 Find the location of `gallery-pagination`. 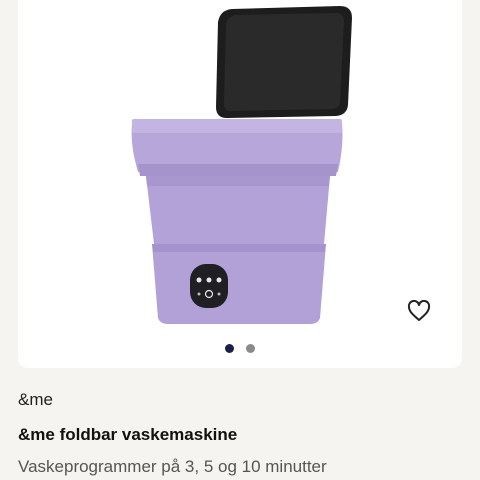

gallery-pagination is located at coordinates (240, 350).